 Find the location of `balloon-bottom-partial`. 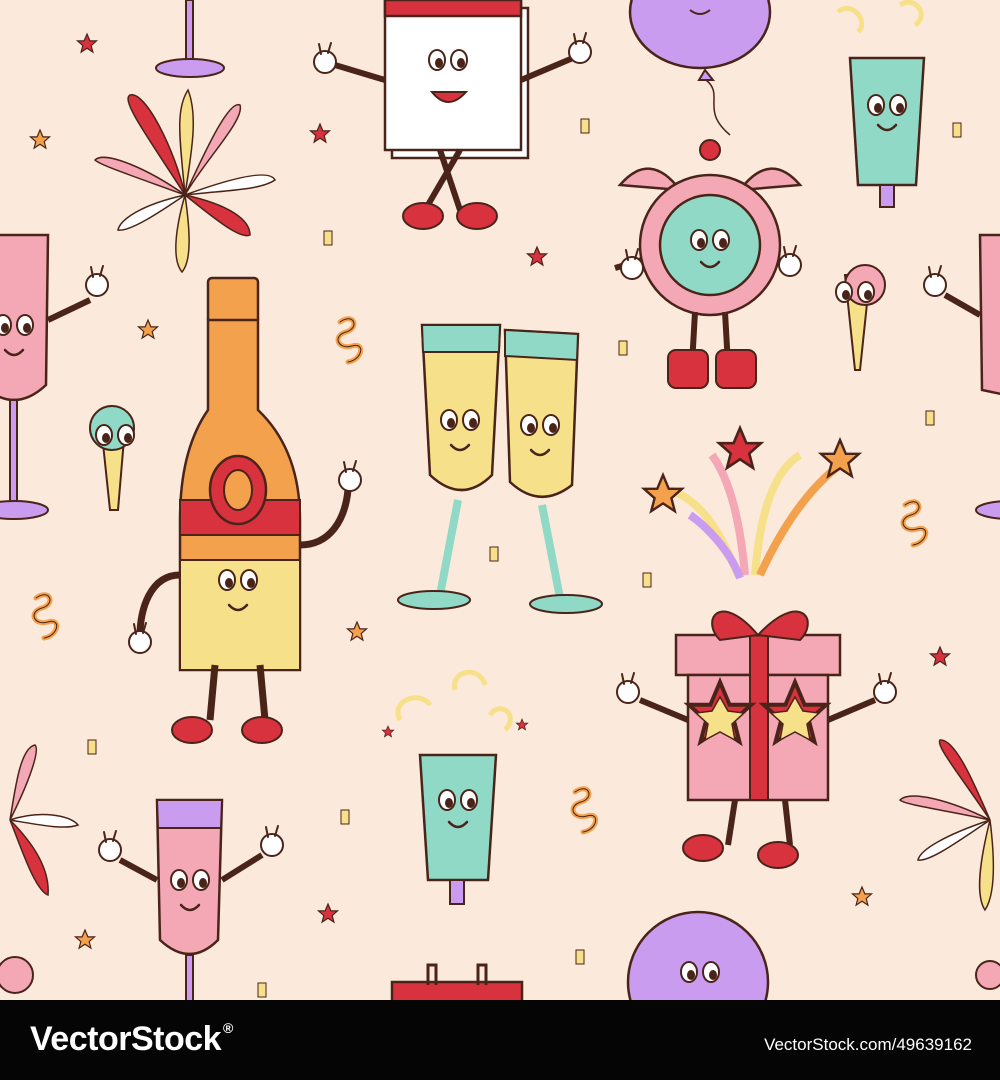

balloon-bottom-partial is located at coordinates (698, 955).